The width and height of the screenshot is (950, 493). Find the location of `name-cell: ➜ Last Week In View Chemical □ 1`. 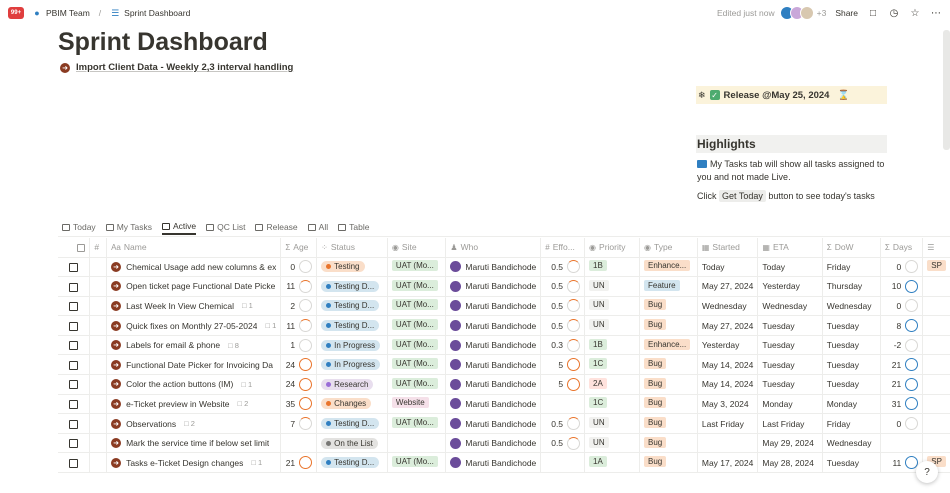

name-cell: ➜ Last Week In View Chemical □ 1 is located at coordinates (194, 306).